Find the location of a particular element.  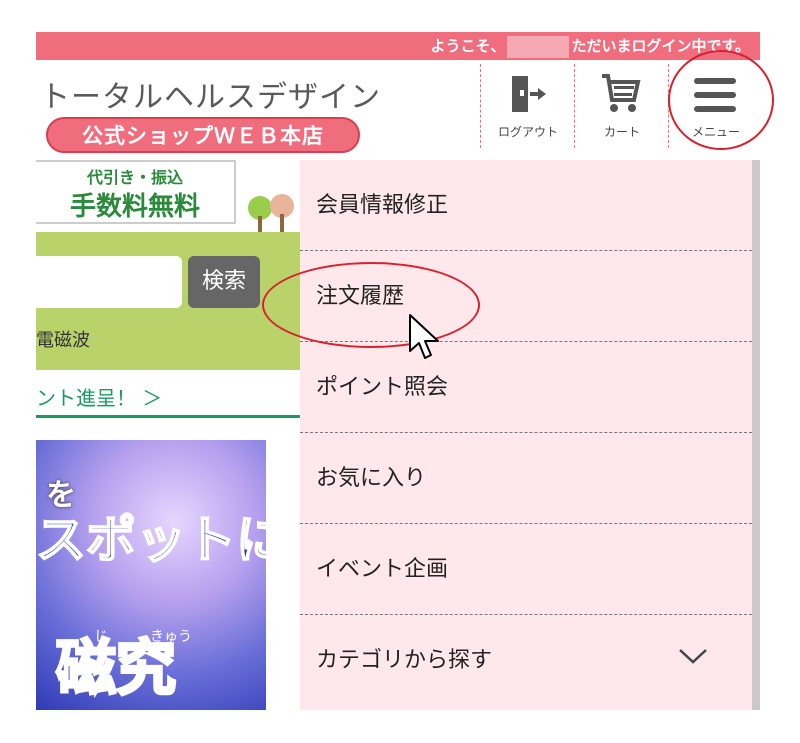

menu-item-label: イベント企画 is located at coordinates (382, 569).